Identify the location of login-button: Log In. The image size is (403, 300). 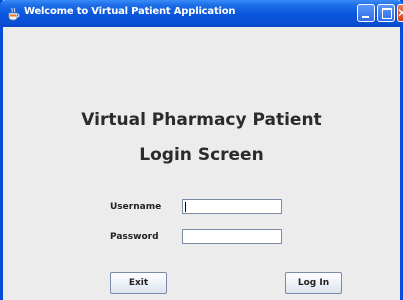
(313, 283).